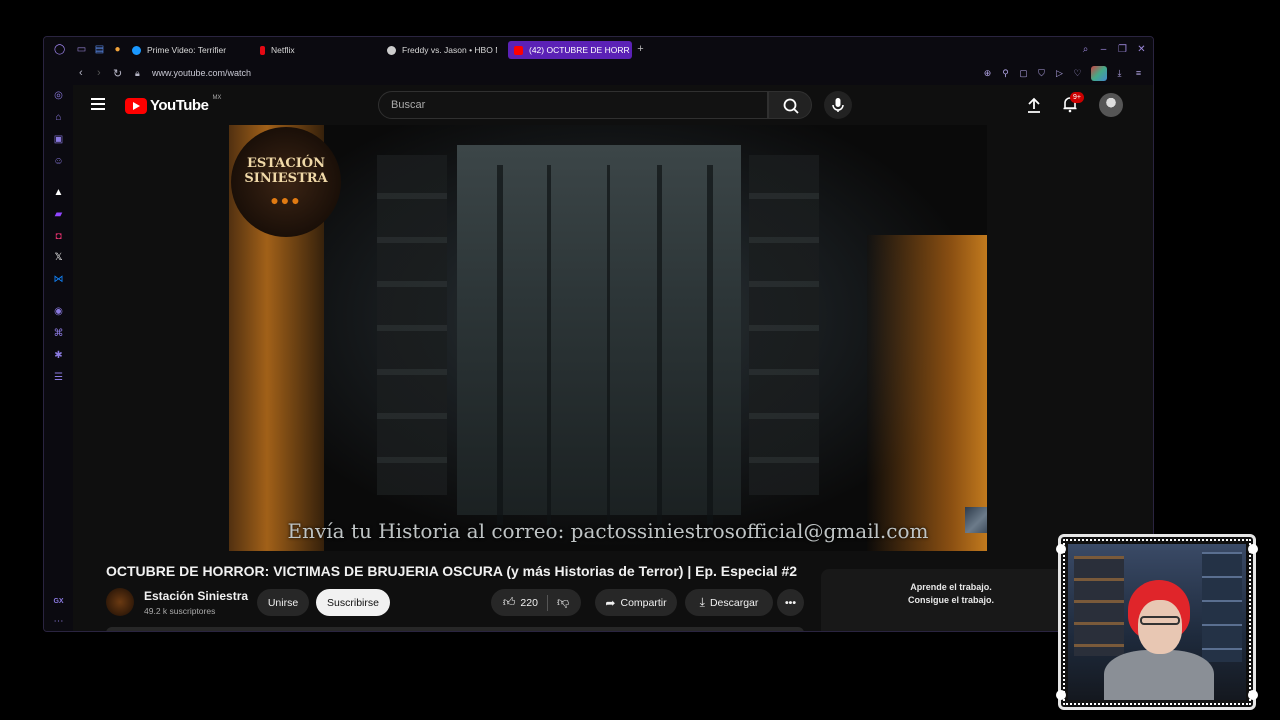 The height and width of the screenshot is (720, 1280). Describe the element at coordinates (1023, 73) in the screenshot. I see `snapshot-icon: ▢` at that location.